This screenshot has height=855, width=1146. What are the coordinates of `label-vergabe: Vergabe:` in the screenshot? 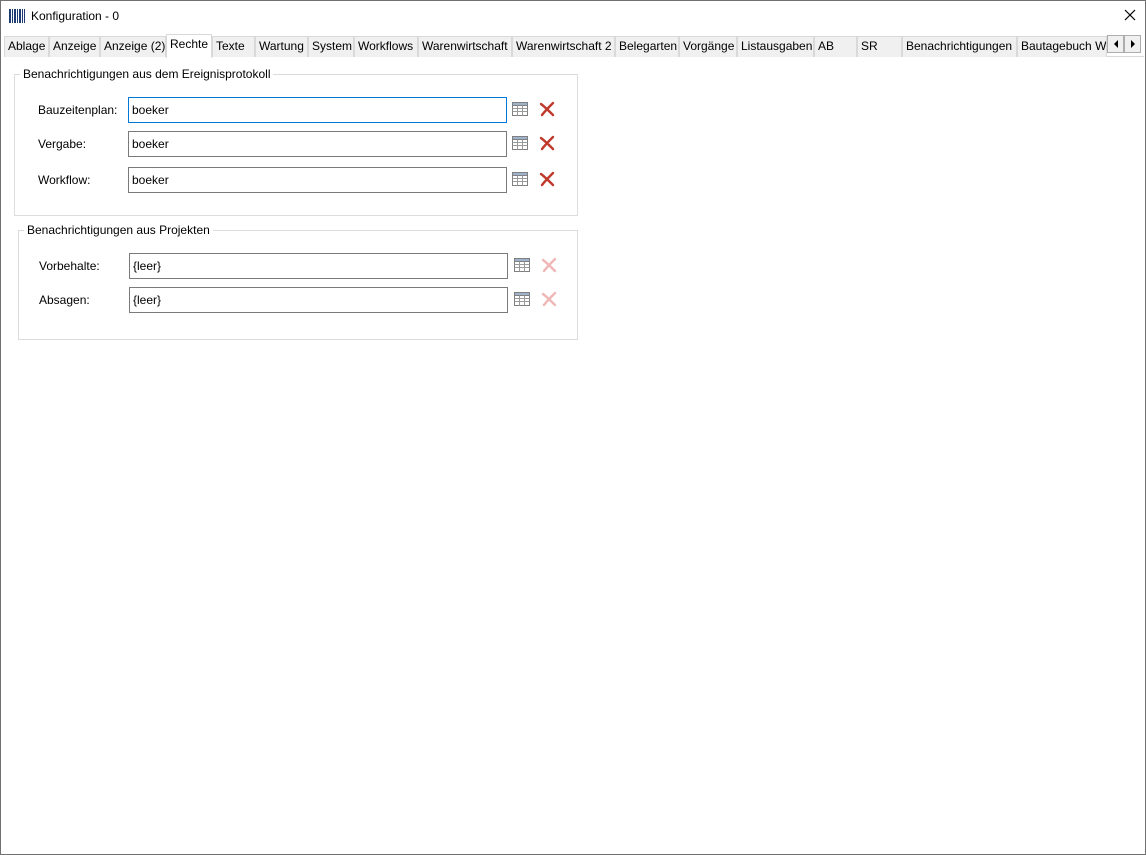 It's located at (62, 144).